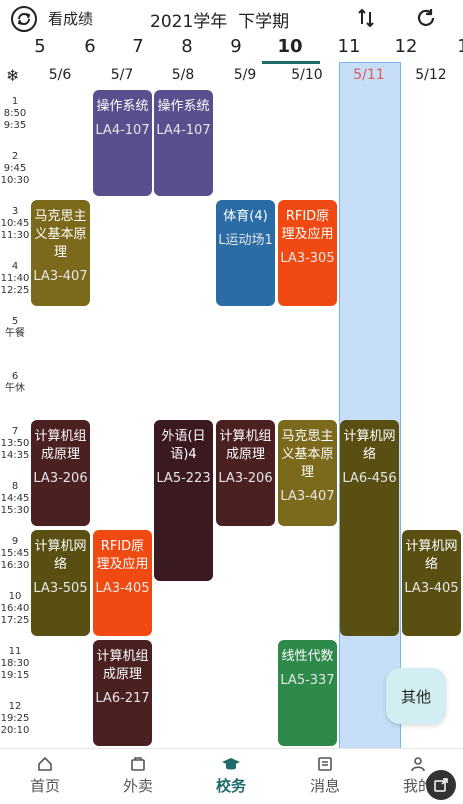  What do you see at coordinates (137, 786) in the screenshot?
I see `nav-label: 外卖` at bounding box center [137, 786].